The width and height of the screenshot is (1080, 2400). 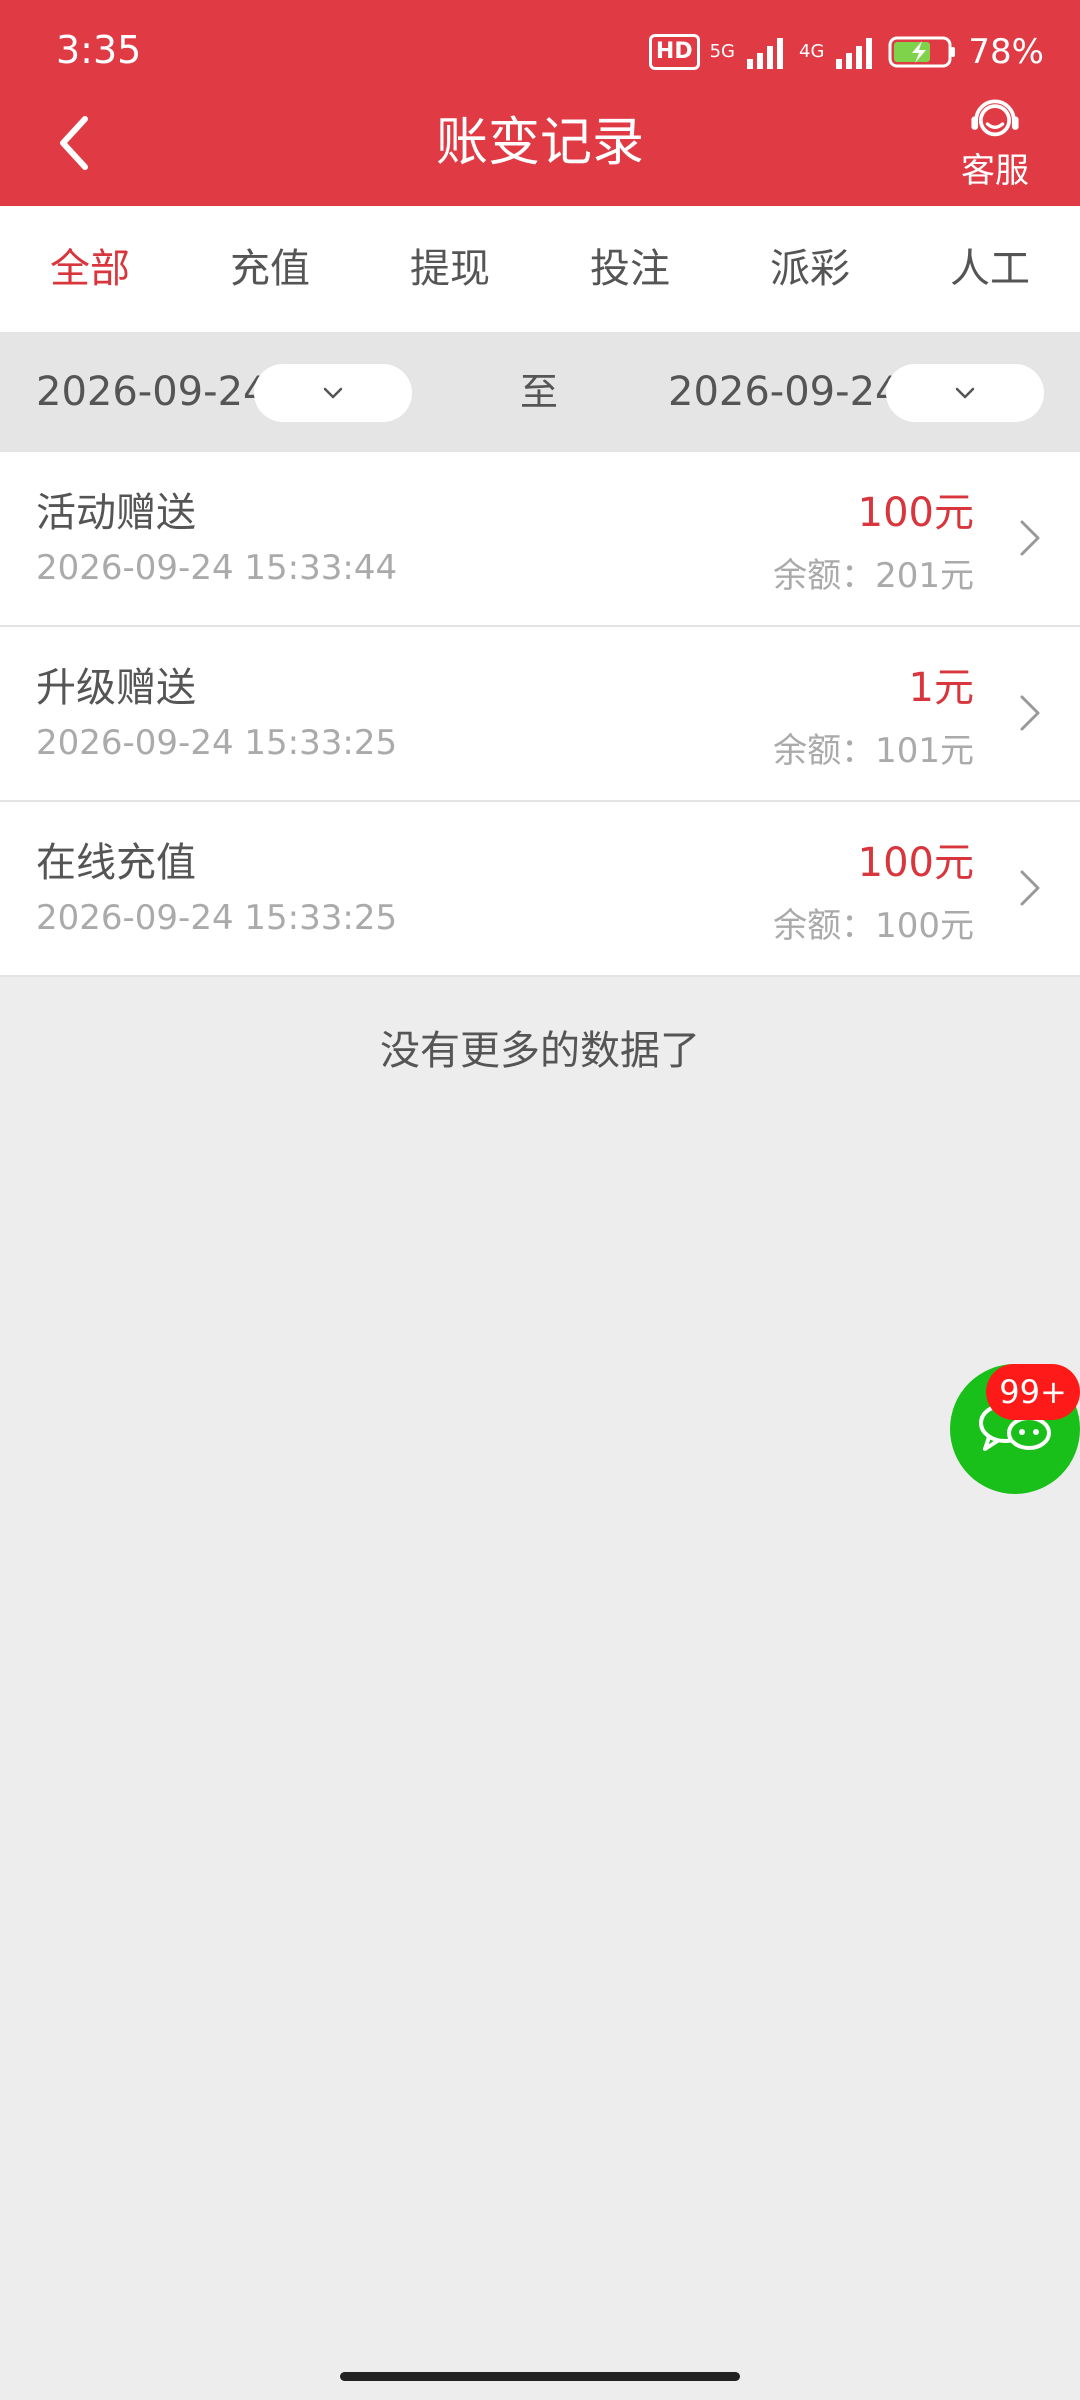 What do you see at coordinates (941, 688) in the screenshot?
I see `record-amount: 1元` at bounding box center [941, 688].